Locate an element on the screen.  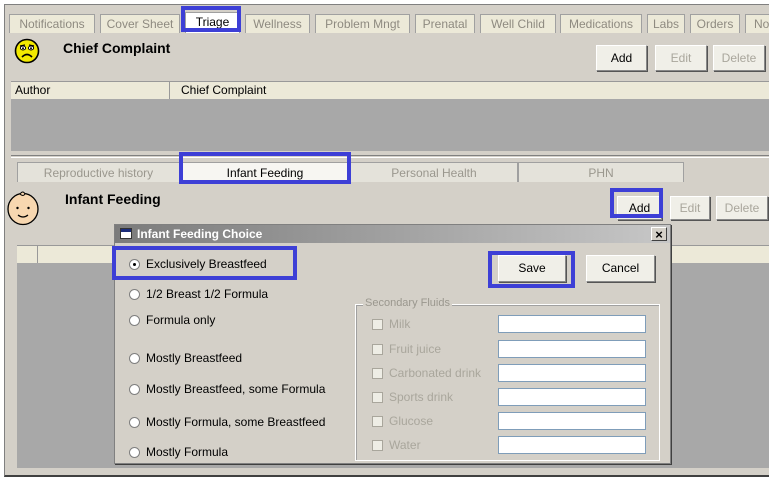
checkbox-glucose: Glucose is located at coordinates (402, 423).